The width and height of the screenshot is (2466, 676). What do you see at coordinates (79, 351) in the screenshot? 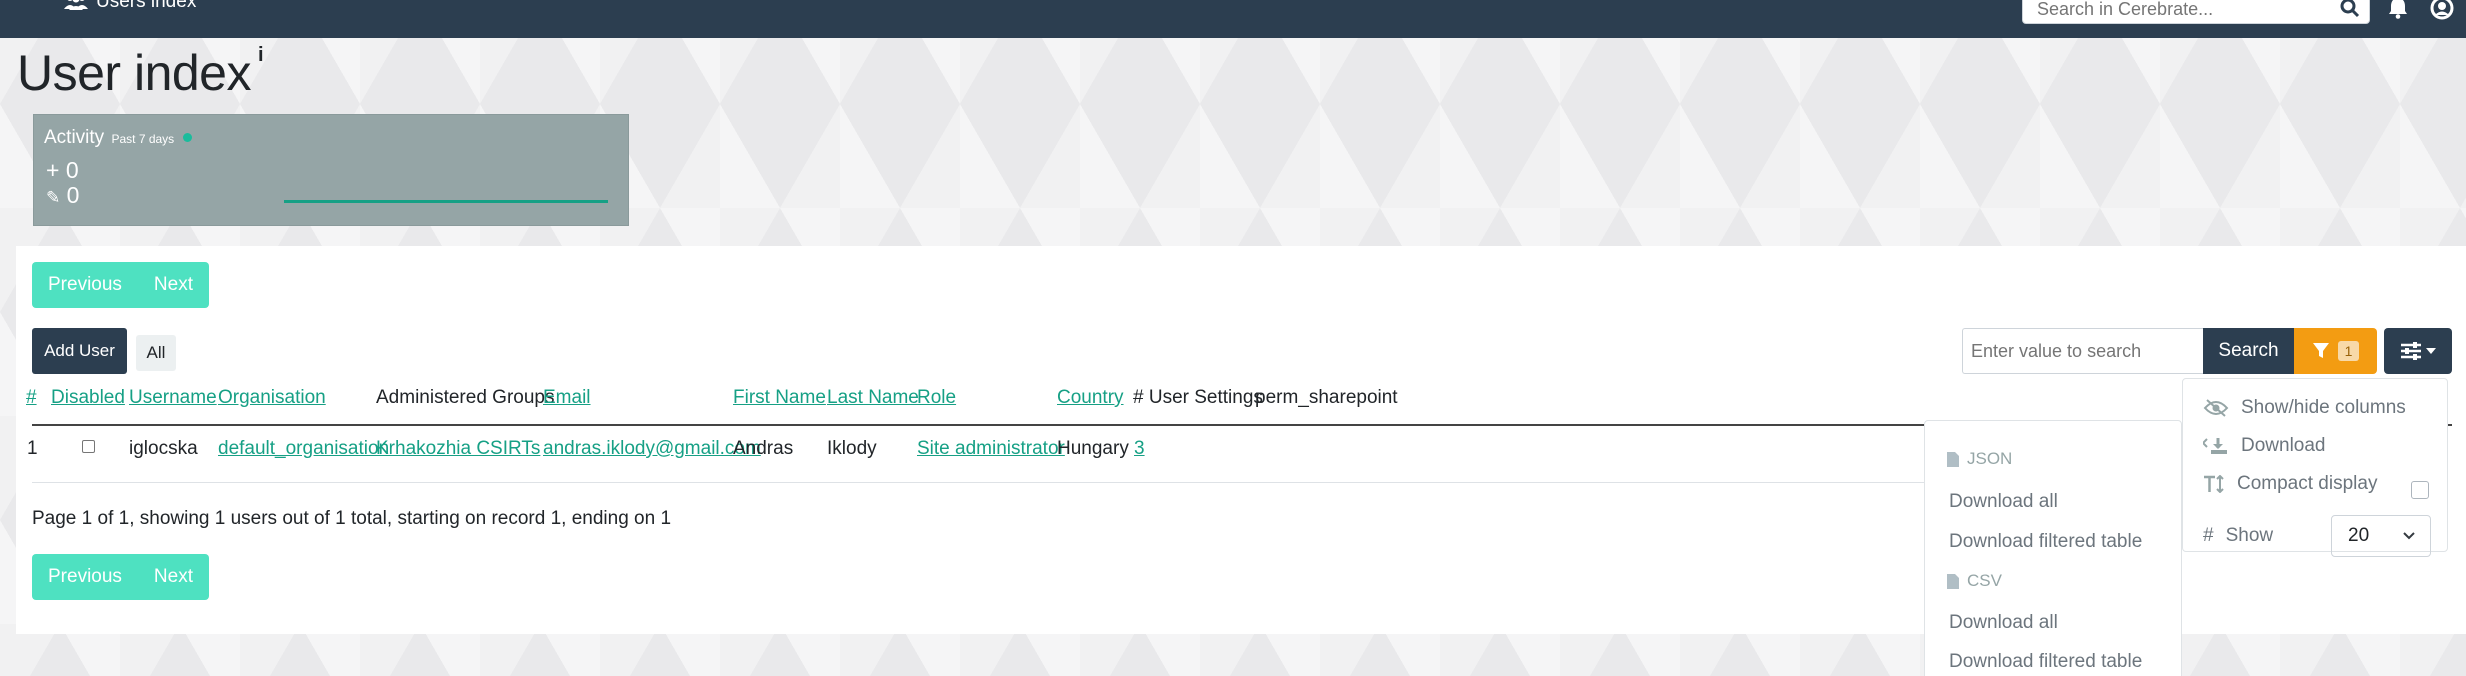
I see `add-user-button: Add User` at bounding box center [79, 351].